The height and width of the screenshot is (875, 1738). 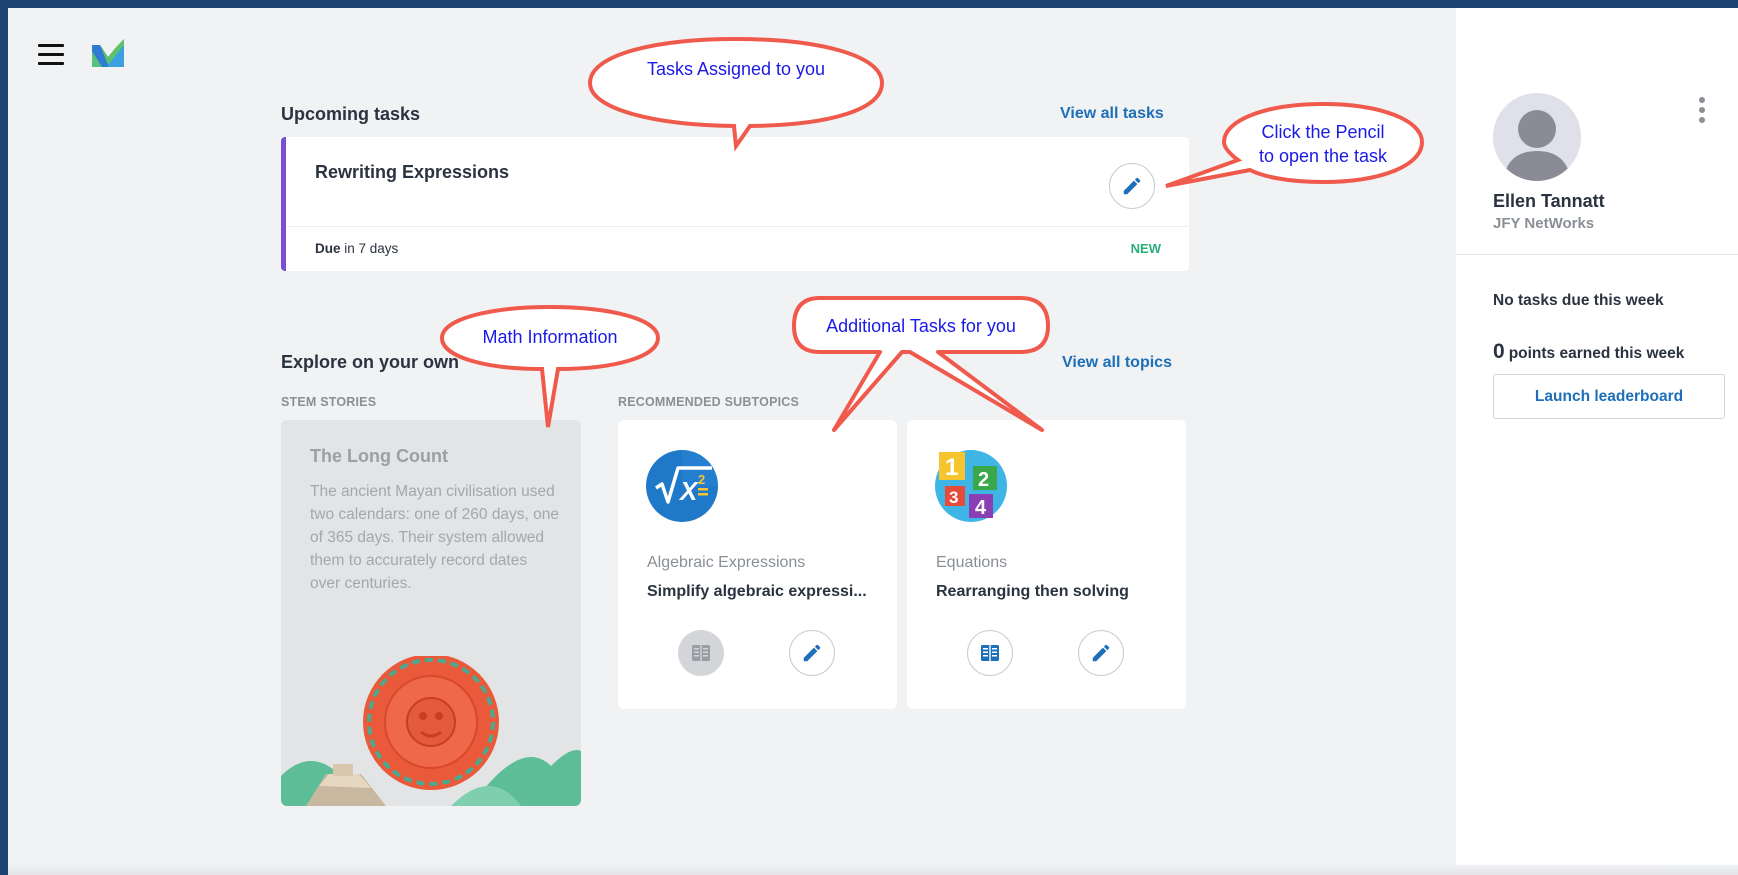 I want to click on user-name: Ellen Tannatt, so click(x=1549, y=201).